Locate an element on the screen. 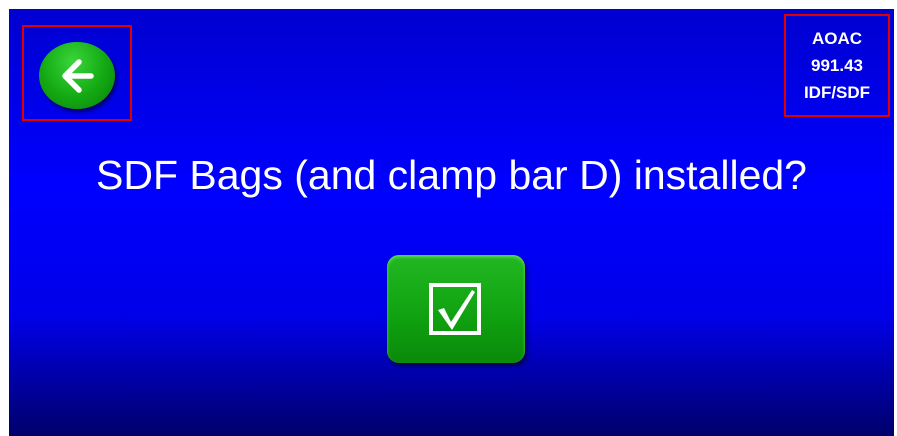  method-label: AOAC 991.43 IDF/SDF is located at coordinates (837, 65).